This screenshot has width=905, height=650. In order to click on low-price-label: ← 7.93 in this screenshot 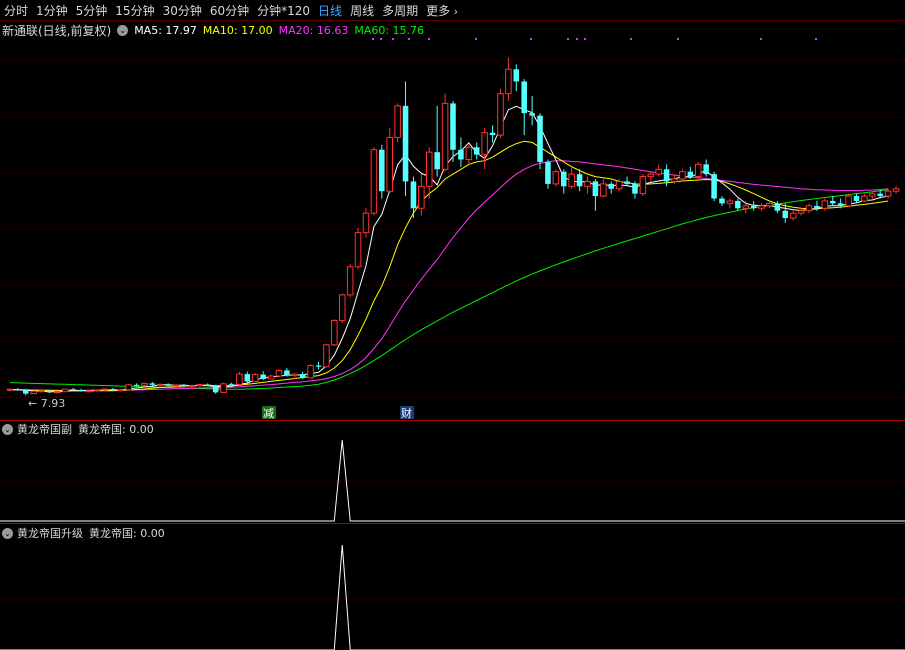, I will do `click(46, 403)`.